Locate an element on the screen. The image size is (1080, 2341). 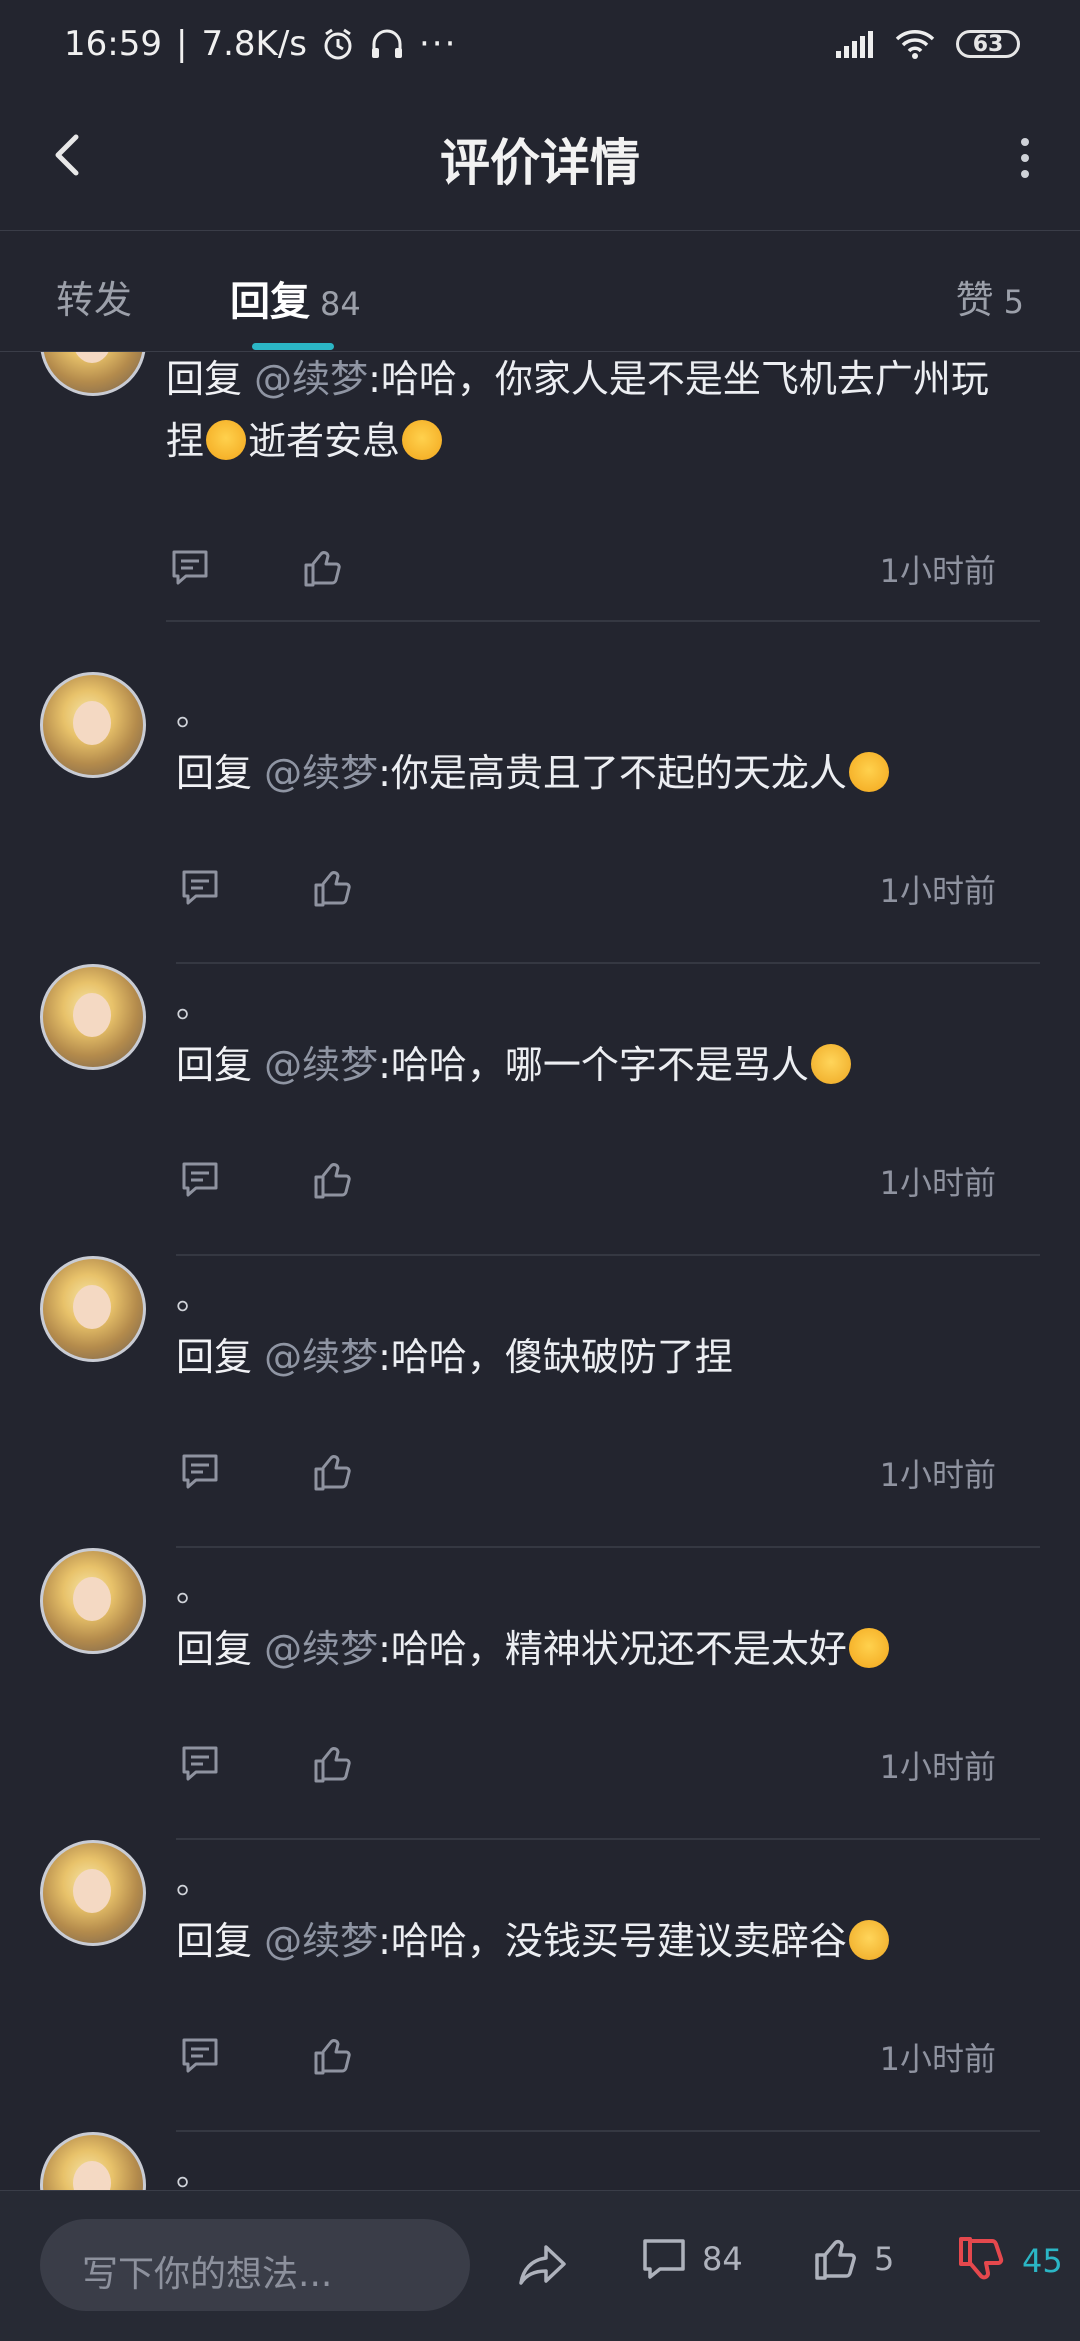
list-item: 。 回复 @续梦:你是高贵且了不起的天龙人 1小时前 is located at coordinates (540, 818).